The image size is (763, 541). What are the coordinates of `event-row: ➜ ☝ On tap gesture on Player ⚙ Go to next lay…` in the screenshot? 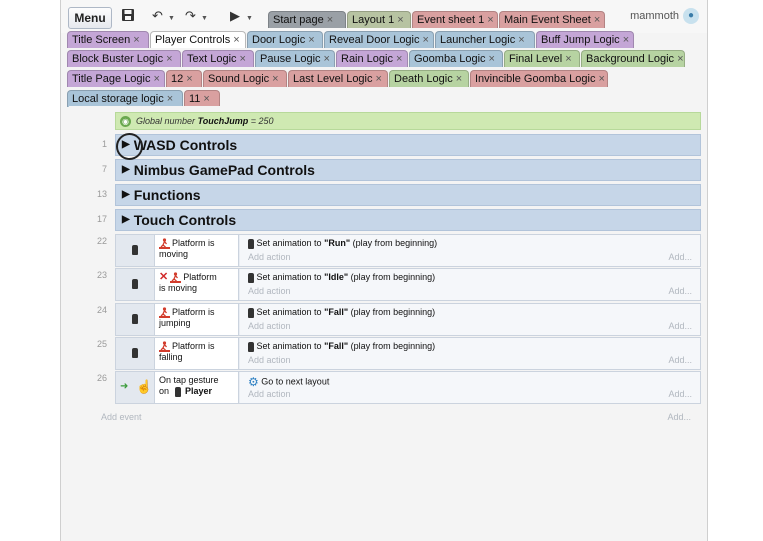 It's located at (408, 387).